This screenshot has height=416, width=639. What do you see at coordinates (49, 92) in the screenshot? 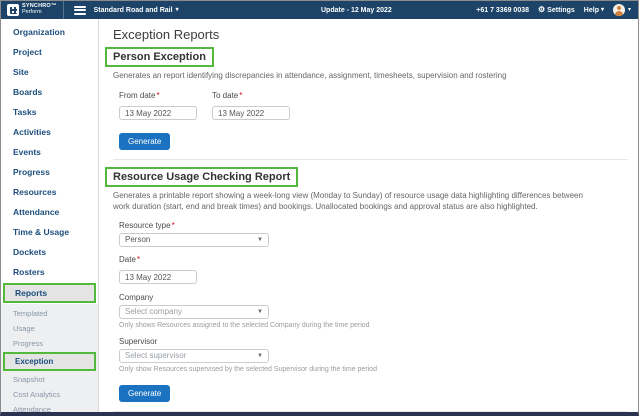
I see `sidebar-item-boards: Boards` at bounding box center [49, 92].